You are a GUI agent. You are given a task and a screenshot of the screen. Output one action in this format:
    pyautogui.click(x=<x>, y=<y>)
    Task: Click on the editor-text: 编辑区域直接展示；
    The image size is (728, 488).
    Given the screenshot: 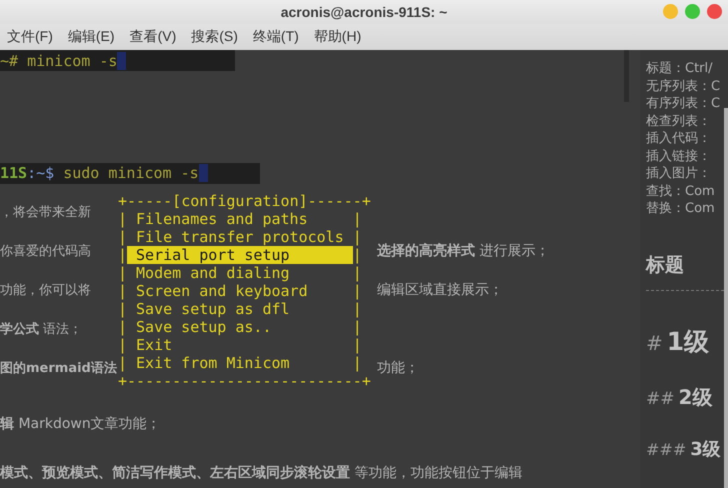 What is the action you would take?
    pyautogui.click(x=439, y=290)
    